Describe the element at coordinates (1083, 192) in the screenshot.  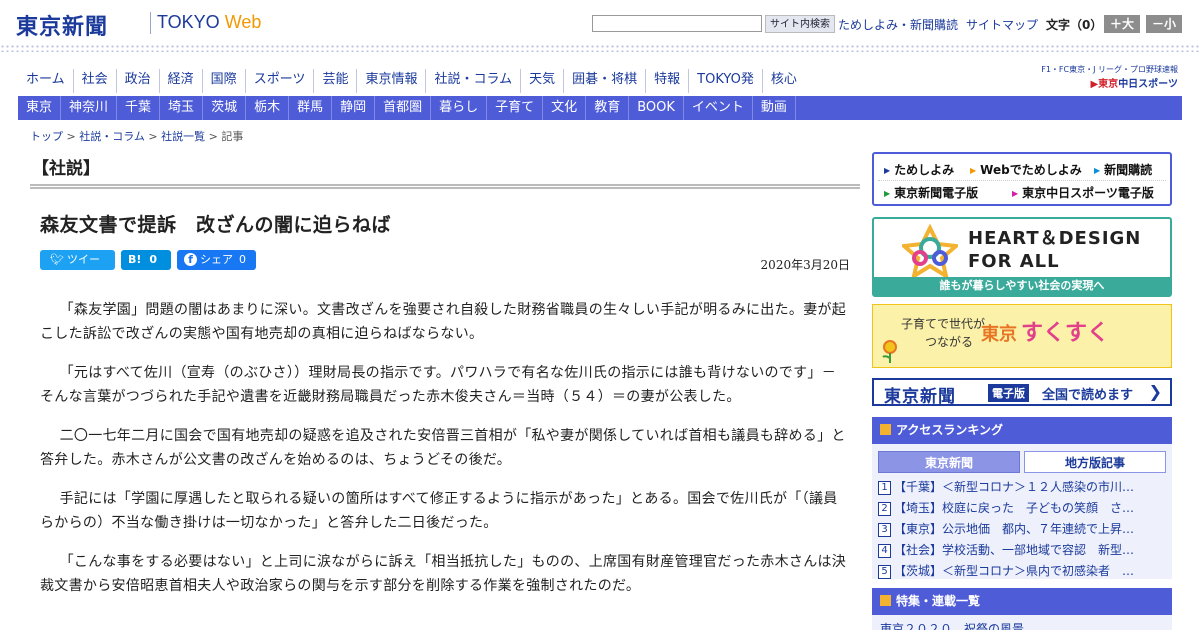
I see `chunichi-digital-link: 東京中日スポーツ電子版` at that location.